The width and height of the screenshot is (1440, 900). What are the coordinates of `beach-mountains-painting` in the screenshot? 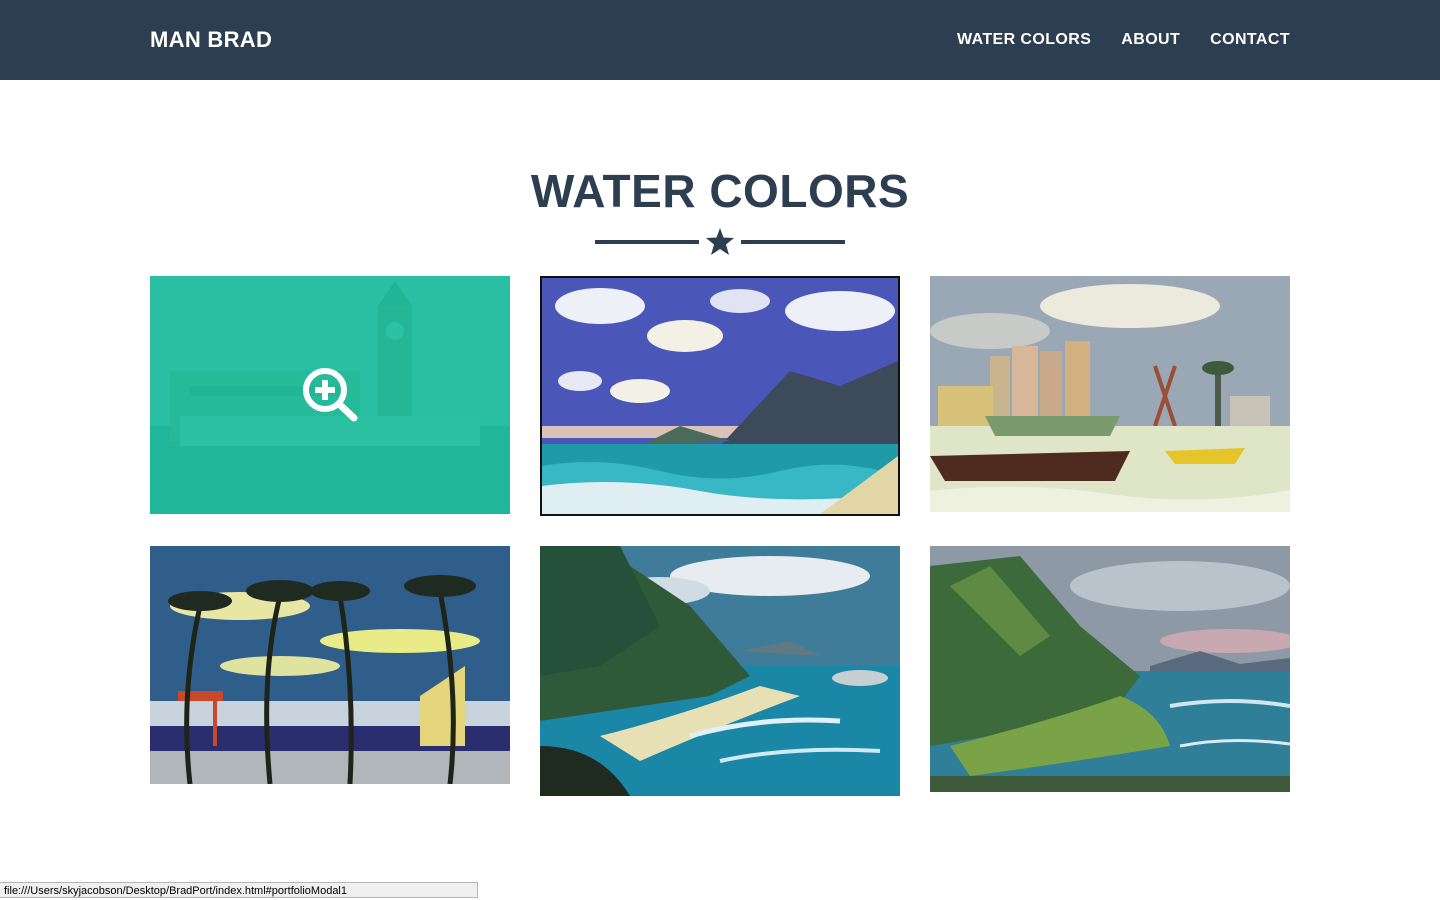 It's located at (720, 396).